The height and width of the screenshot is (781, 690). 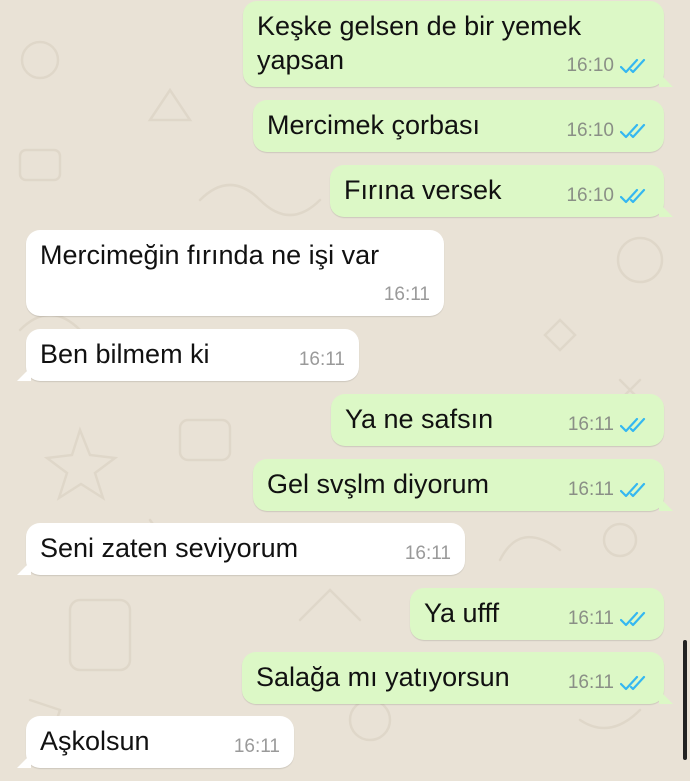 I want to click on message-text: Fırına versek, so click(x=423, y=190).